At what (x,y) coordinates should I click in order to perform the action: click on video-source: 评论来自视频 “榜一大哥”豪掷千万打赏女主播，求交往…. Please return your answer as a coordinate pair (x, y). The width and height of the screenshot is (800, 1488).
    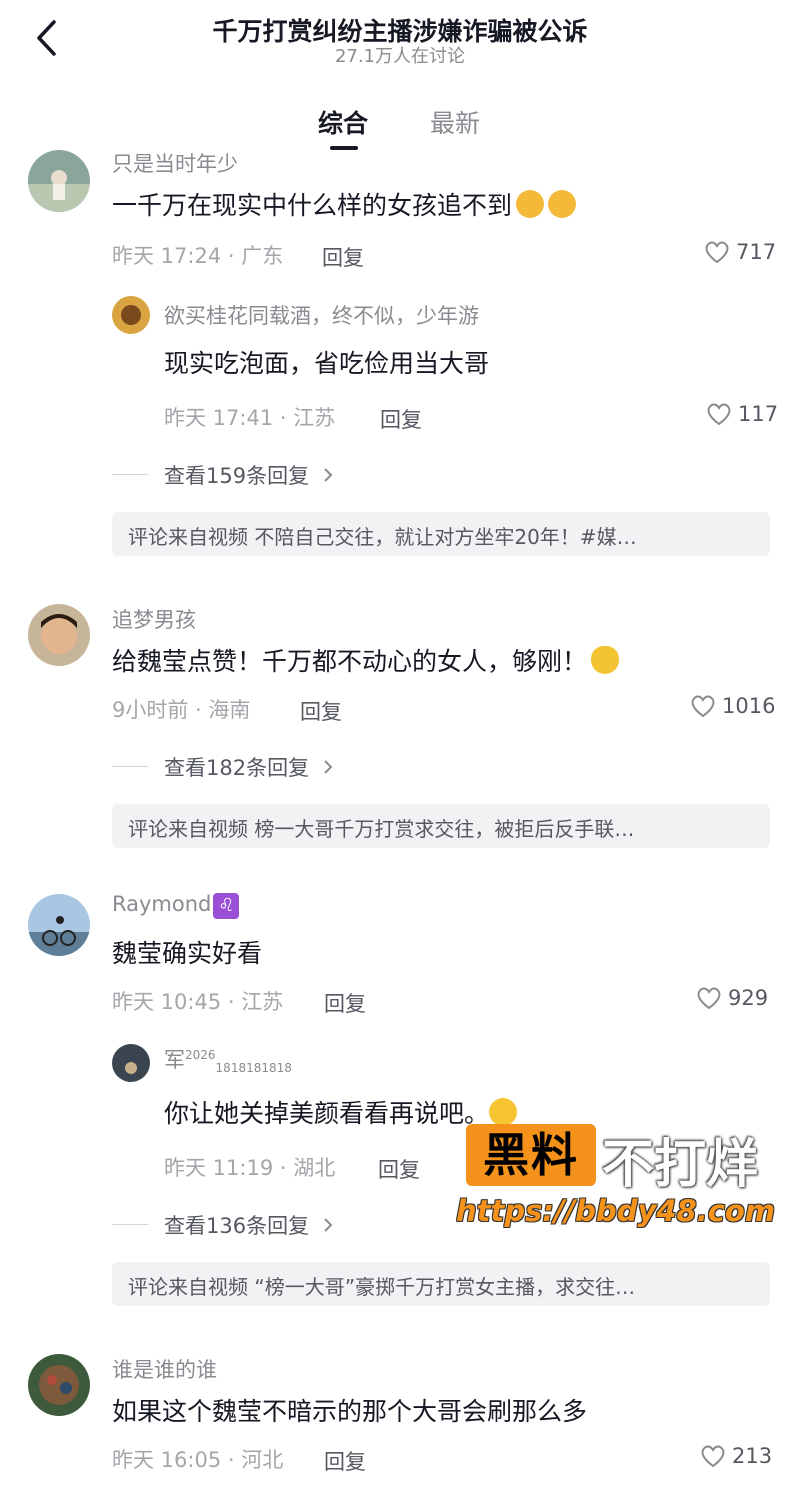
    Looking at the image, I should click on (441, 1284).